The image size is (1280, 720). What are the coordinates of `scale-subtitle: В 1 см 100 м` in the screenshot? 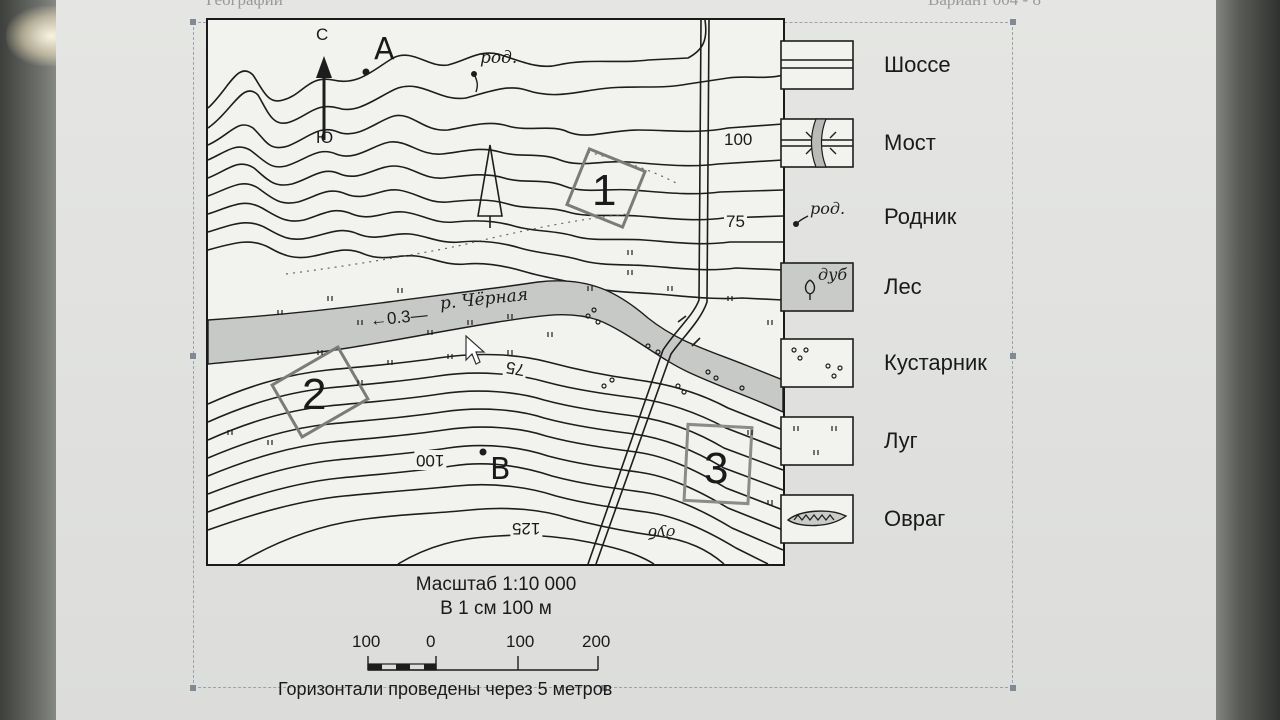 It's located at (496, 608).